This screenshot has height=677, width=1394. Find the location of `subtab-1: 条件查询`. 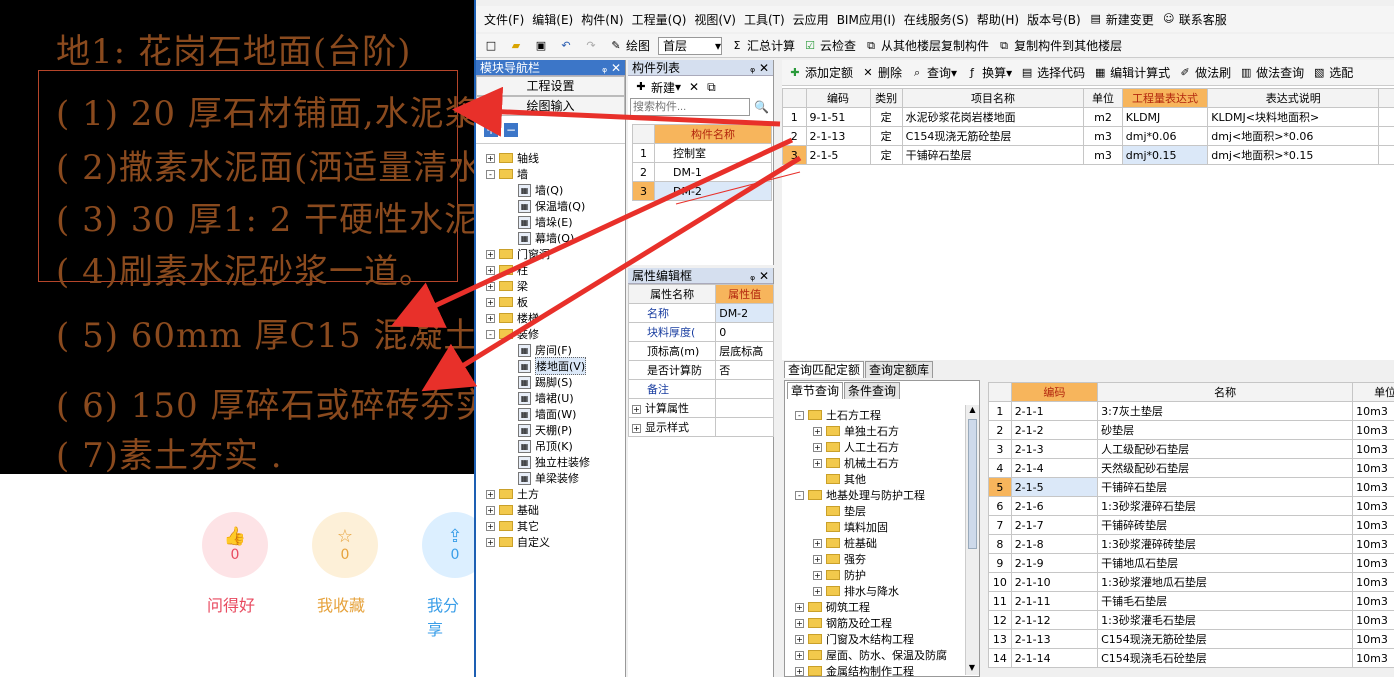

subtab-1: 条件查询 is located at coordinates (872, 390).